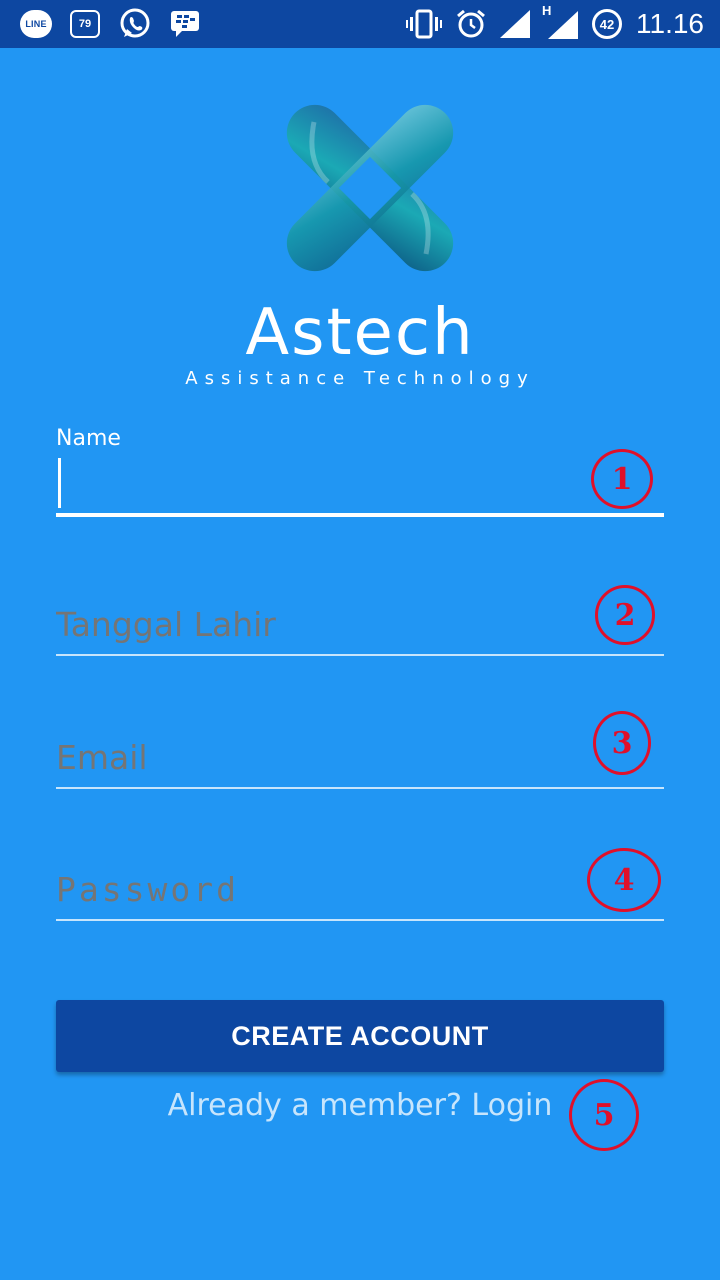 This screenshot has height=1280, width=720. I want to click on password-field, so click(360, 893).